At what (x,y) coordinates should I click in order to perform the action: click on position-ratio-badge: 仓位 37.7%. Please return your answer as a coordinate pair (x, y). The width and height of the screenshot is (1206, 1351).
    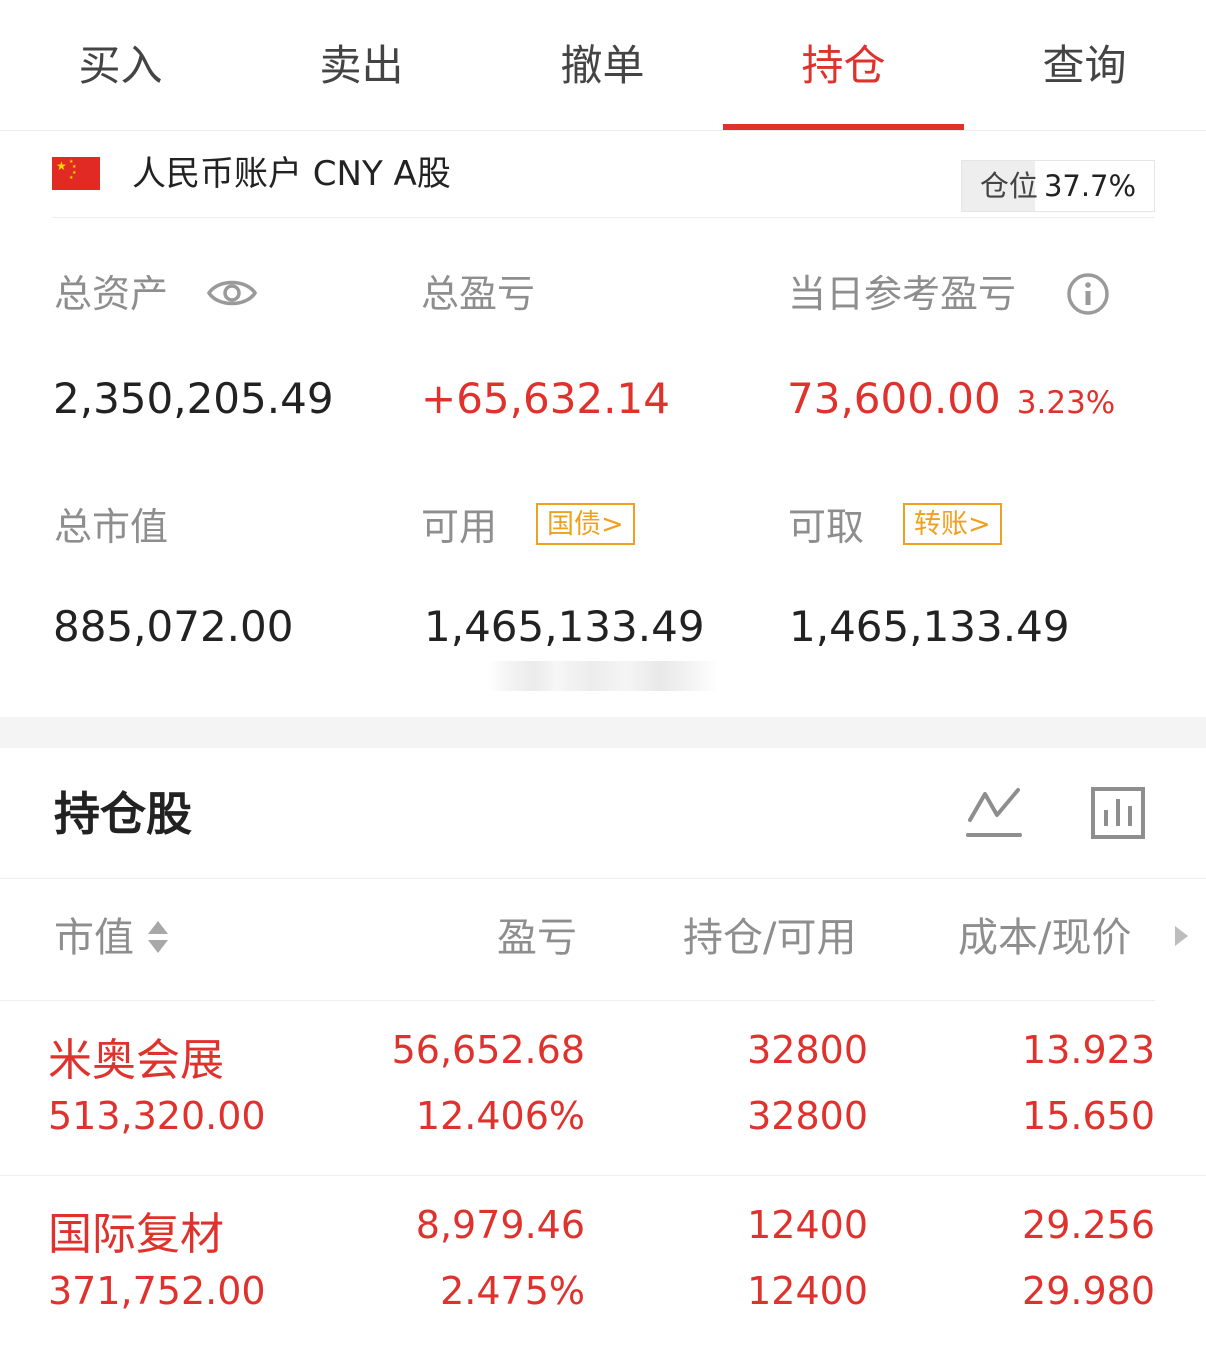
    Looking at the image, I should click on (1058, 186).